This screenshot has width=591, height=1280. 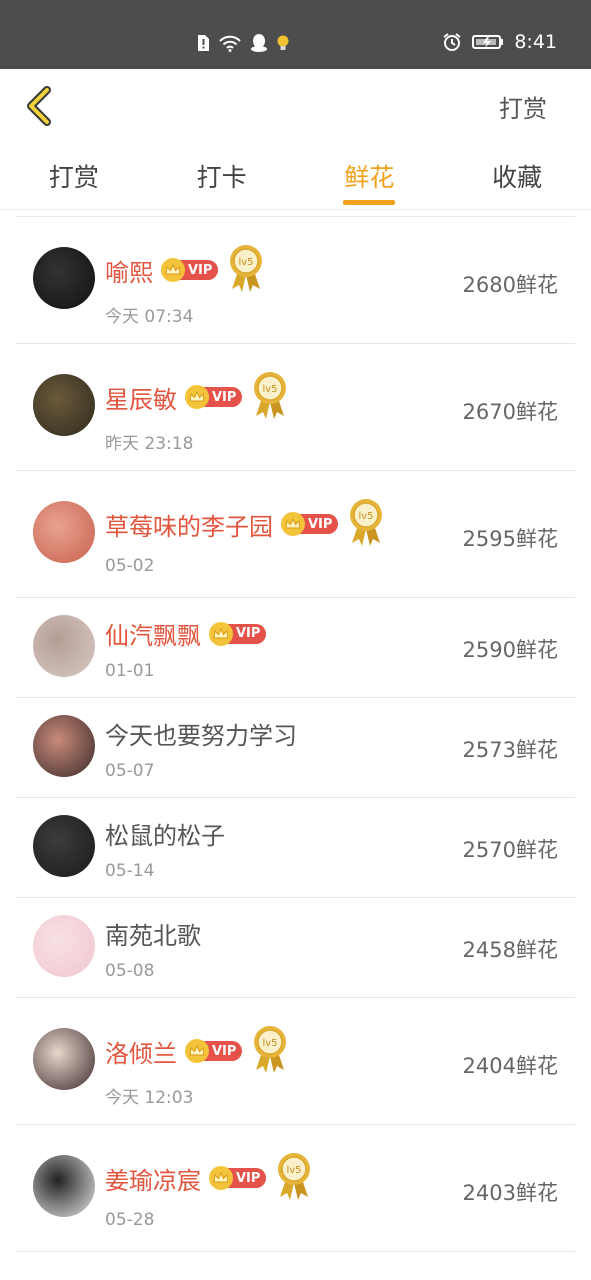 What do you see at coordinates (221, 177) in the screenshot?
I see `tab-label: 打卡` at bounding box center [221, 177].